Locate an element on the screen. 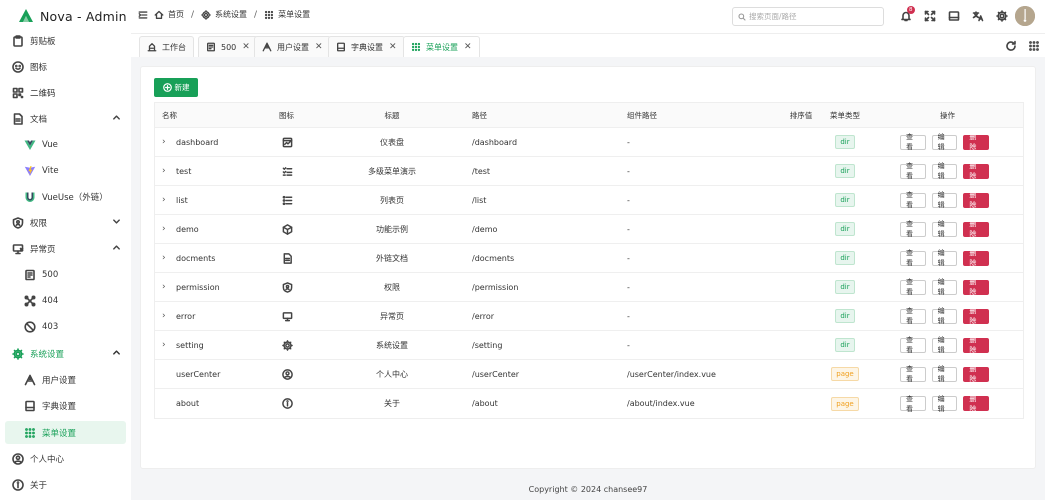 The width and height of the screenshot is (1045, 500). settings-button is located at coordinates (1002, 16).